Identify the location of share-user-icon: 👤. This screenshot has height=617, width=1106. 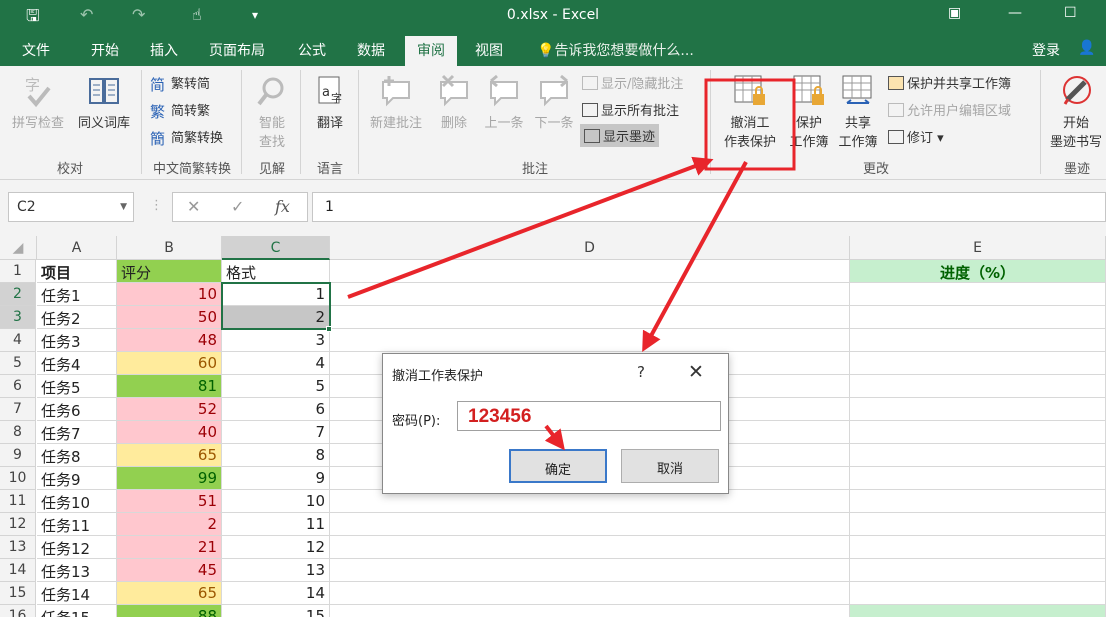
(1086, 48).